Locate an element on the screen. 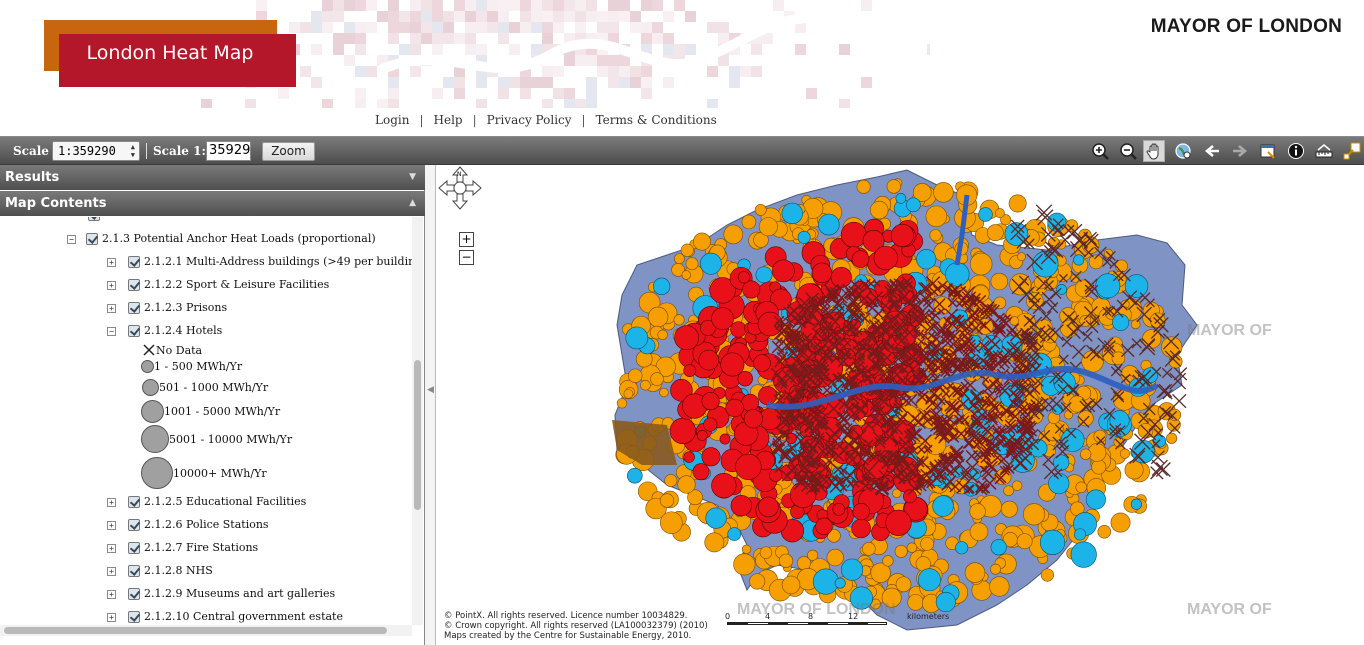  chevron-down-icon: ▼ is located at coordinates (412, 177).